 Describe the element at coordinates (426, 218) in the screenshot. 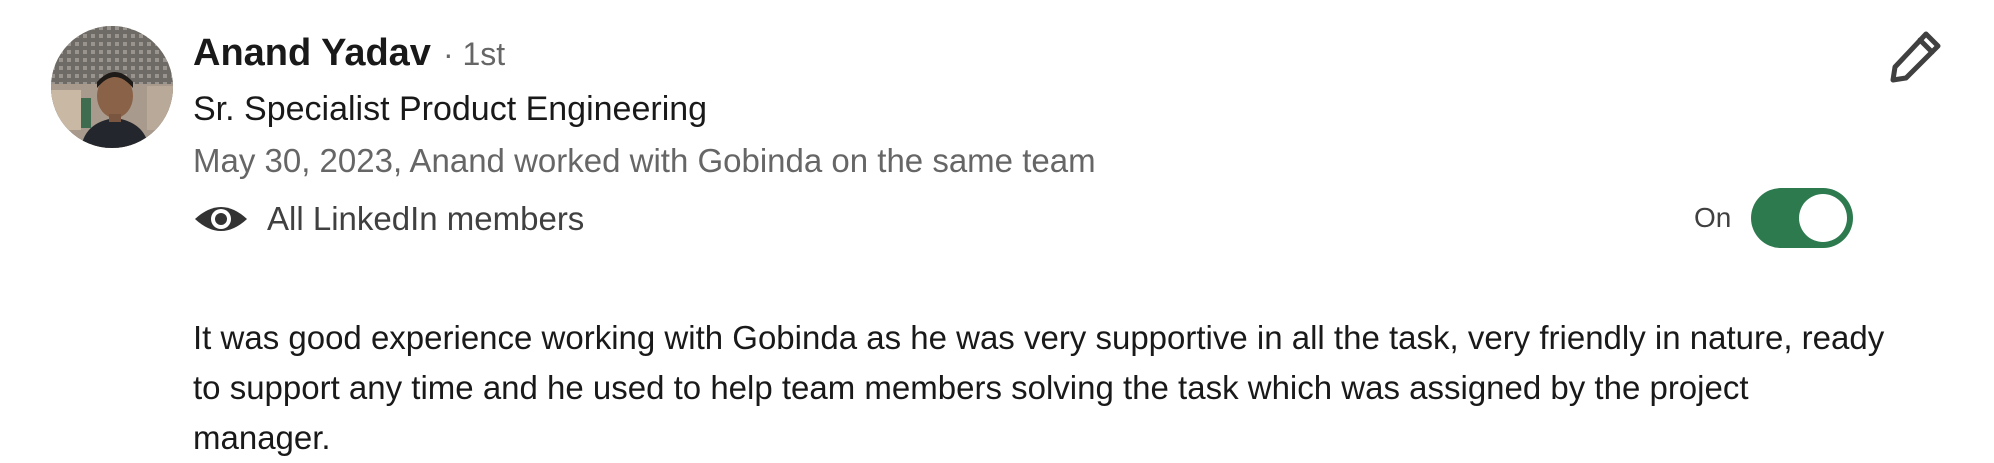

I see `visibility-label: All LinkedIn members` at that location.